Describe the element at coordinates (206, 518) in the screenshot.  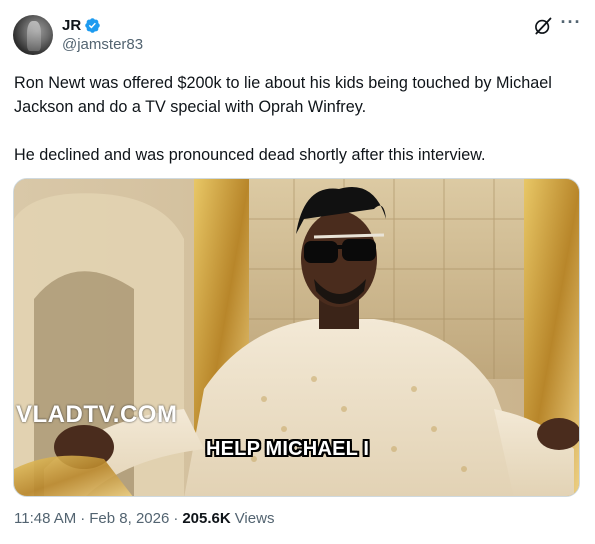
I see `views-count: 205.6K` at that location.